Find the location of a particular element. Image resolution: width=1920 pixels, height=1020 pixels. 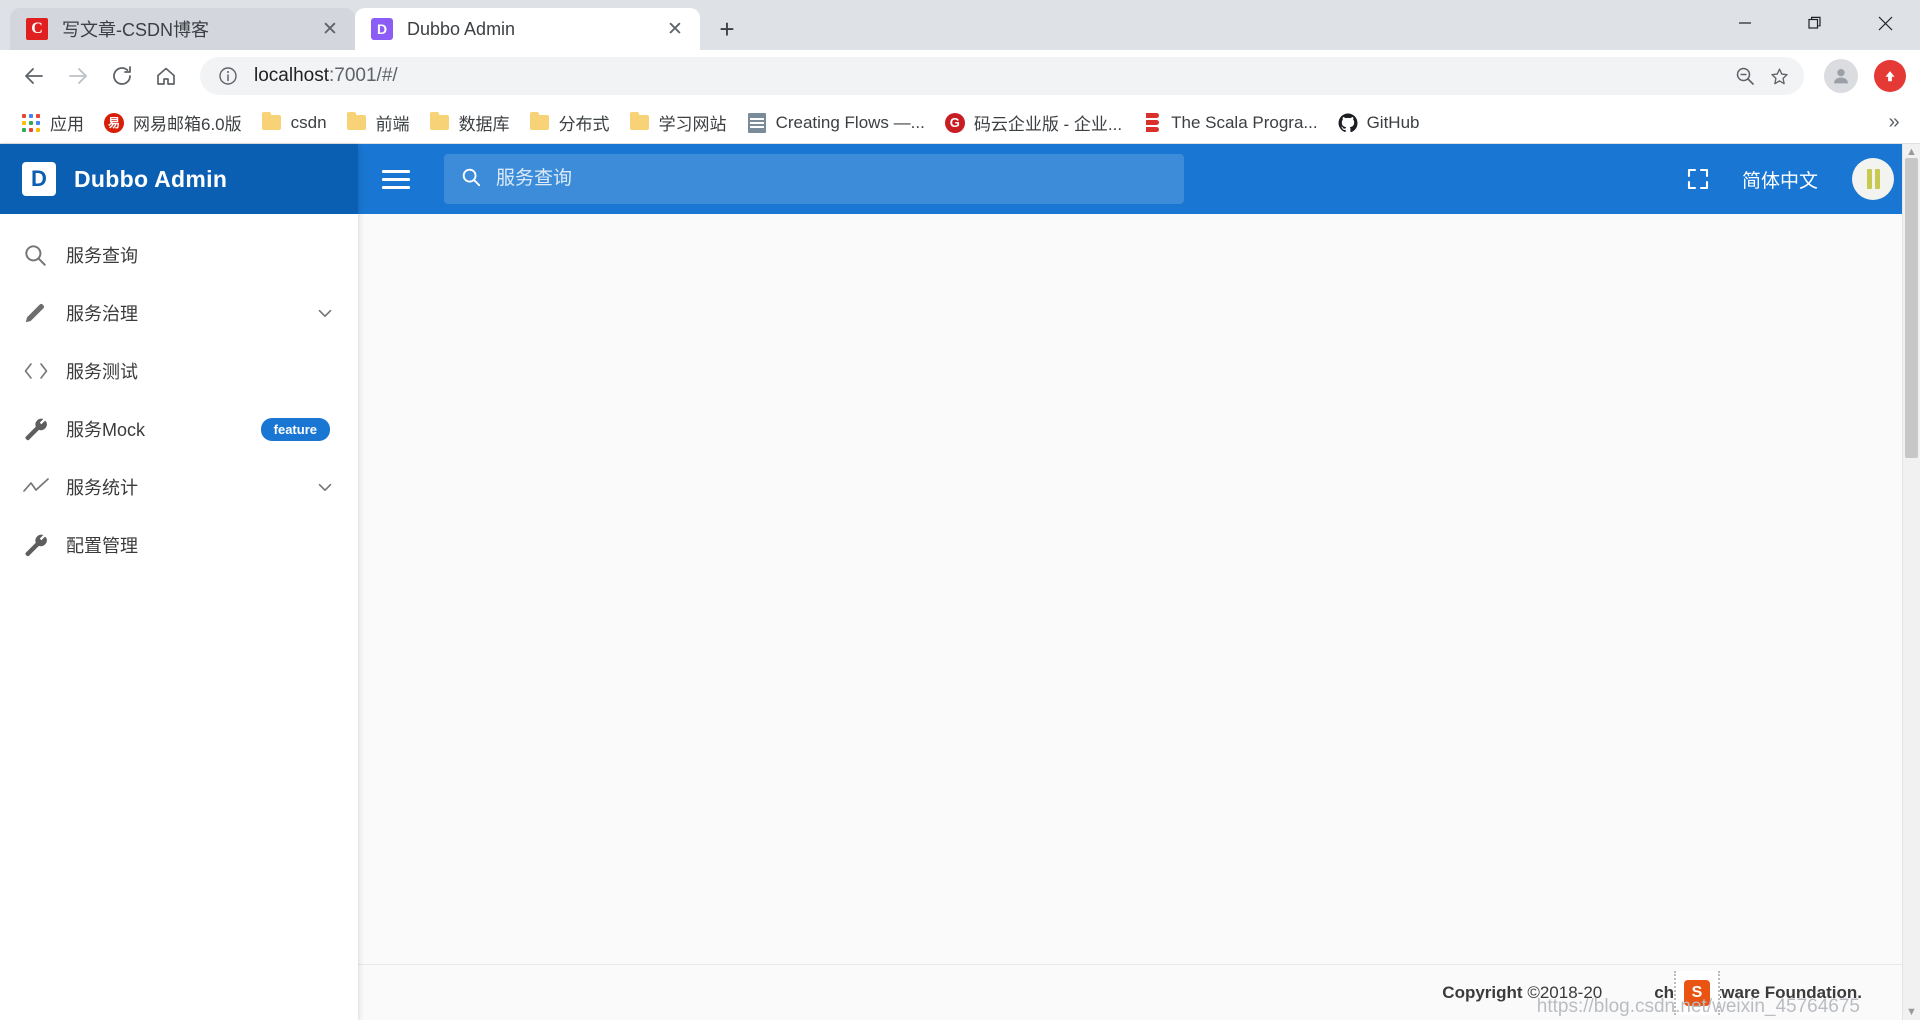

tabstrip: C 写文章-CSDN博客 ✕ D Dubbo Admin ✕ + is located at coordinates (372, 25).